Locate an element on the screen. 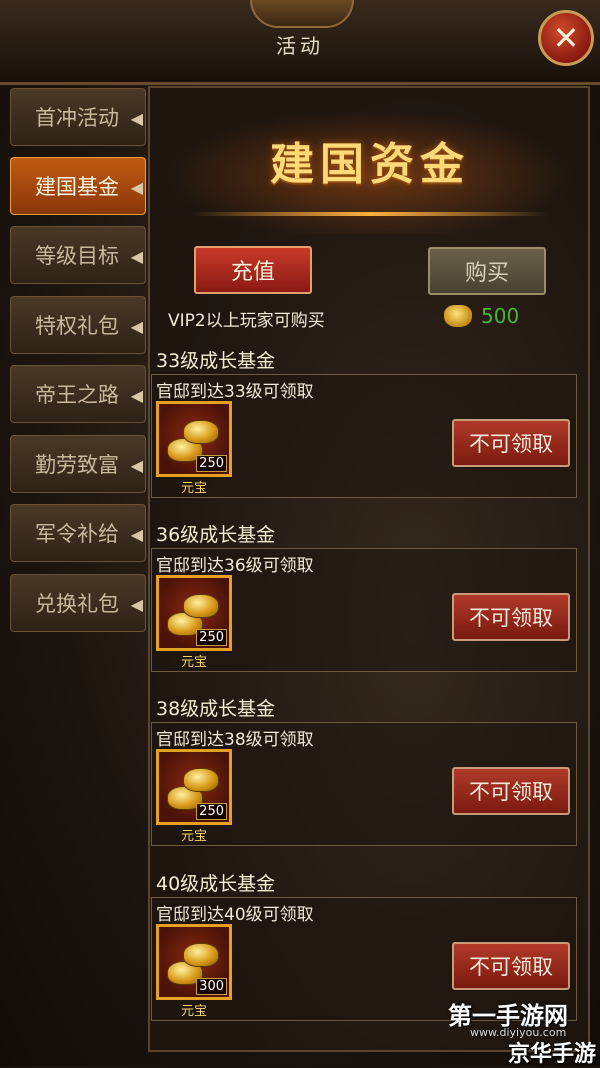 Image resolution: width=600 pixels, height=1068 pixels. fund-condition: 官邸到达36级可领取 is located at coordinates (235, 566).